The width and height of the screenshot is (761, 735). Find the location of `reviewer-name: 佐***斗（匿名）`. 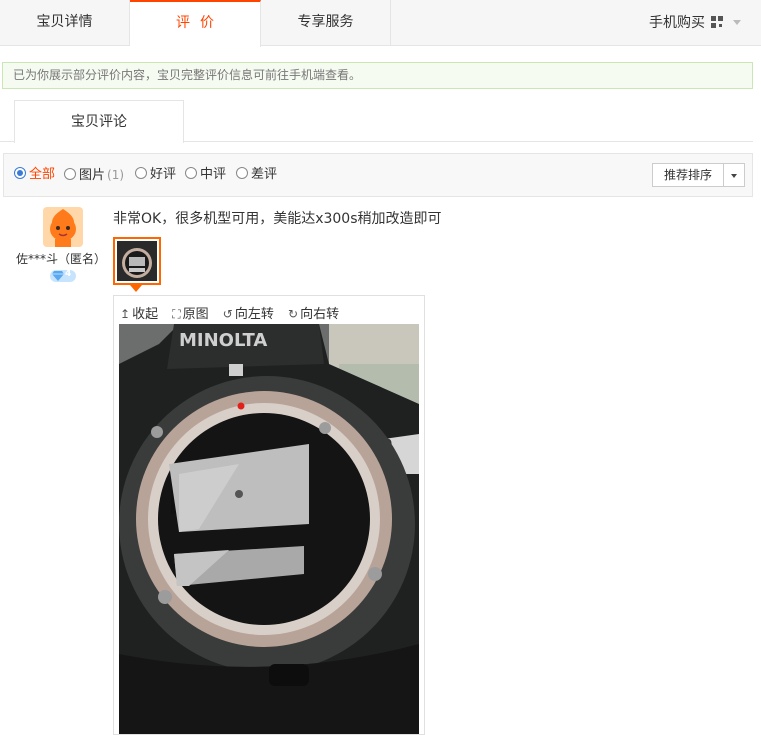

reviewer-name: 佐***斗（匿名） is located at coordinates (61, 259).